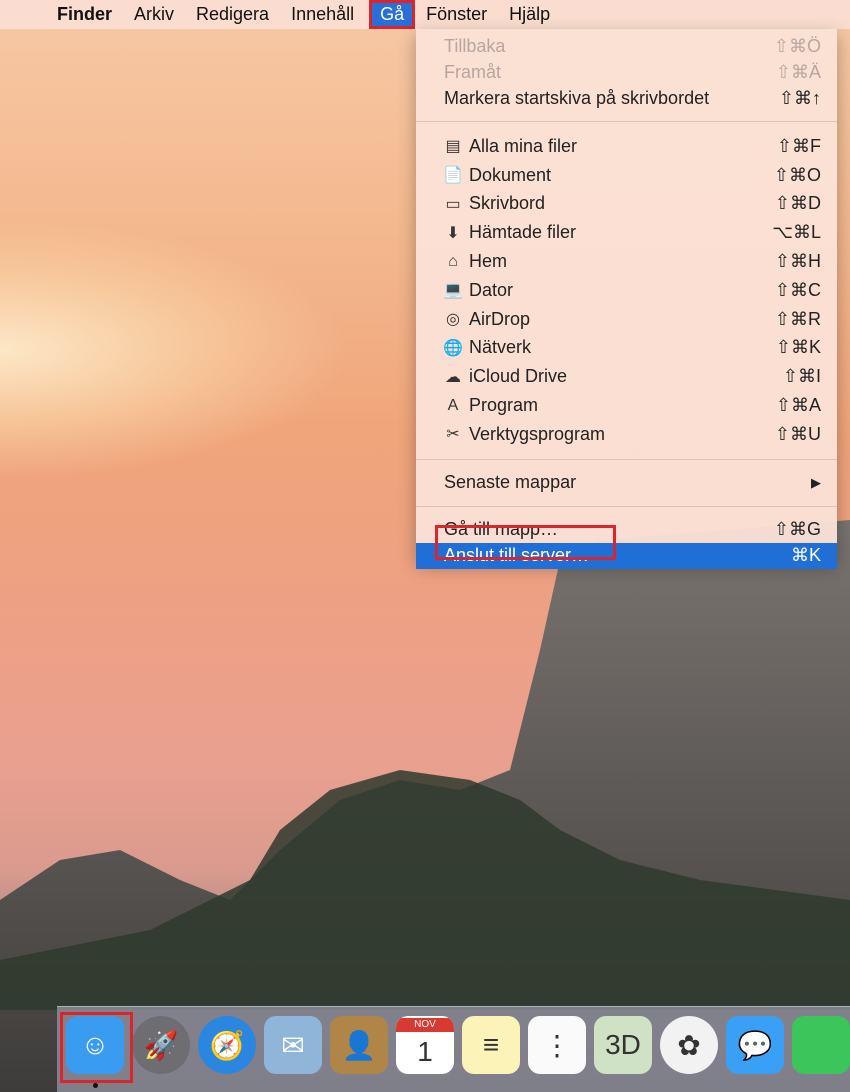  What do you see at coordinates (523, 145) in the screenshot?
I see `menu-item-label: Alla mina filer` at bounding box center [523, 145].